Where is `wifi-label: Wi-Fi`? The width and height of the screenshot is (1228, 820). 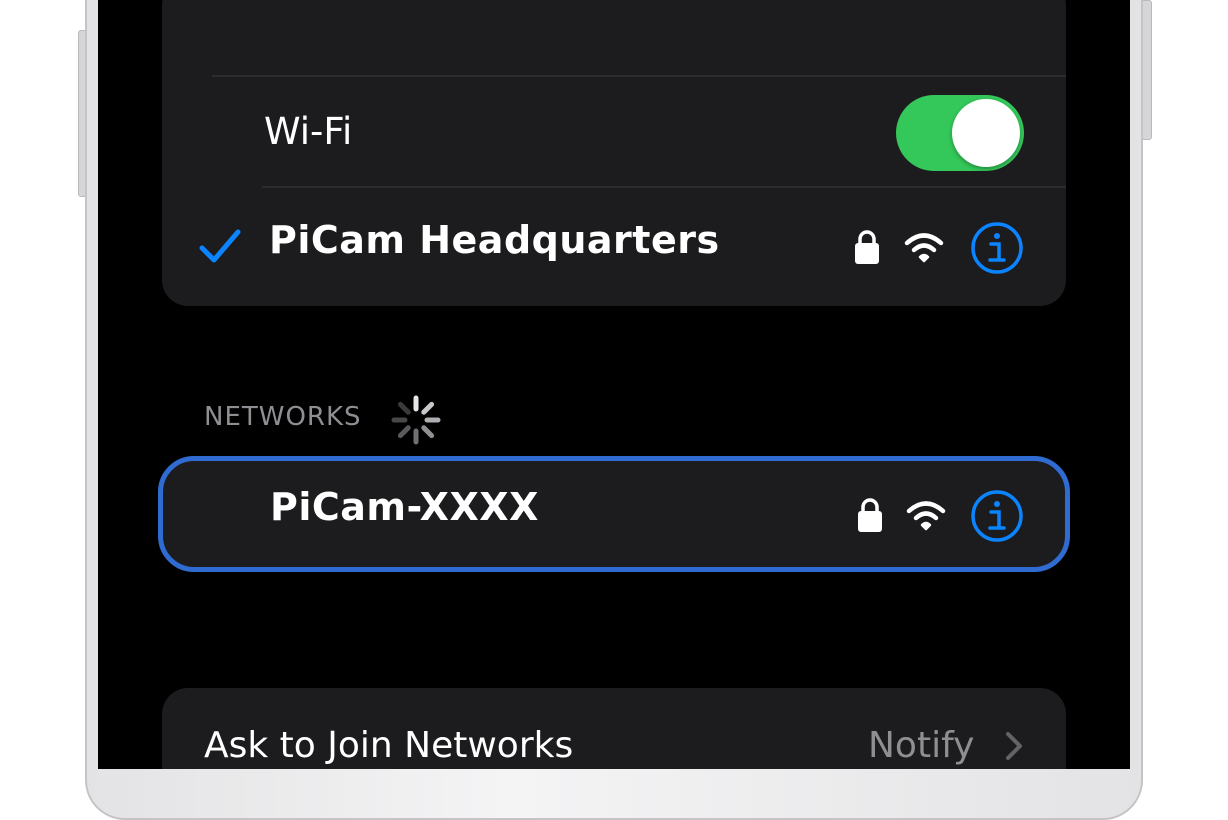 wifi-label: Wi-Fi is located at coordinates (308, 131).